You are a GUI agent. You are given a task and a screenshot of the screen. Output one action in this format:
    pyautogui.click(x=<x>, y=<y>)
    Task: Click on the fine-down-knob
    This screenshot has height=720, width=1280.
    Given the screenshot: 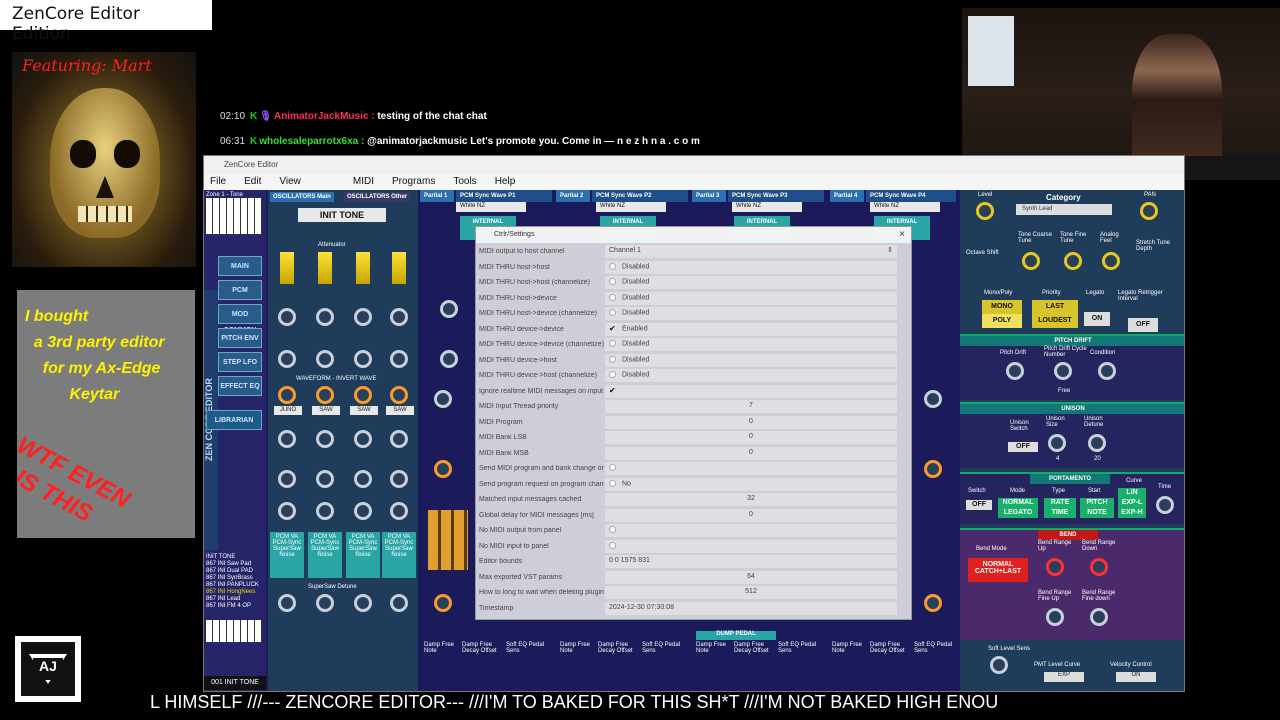 What is the action you would take?
    pyautogui.click(x=1099, y=617)
    